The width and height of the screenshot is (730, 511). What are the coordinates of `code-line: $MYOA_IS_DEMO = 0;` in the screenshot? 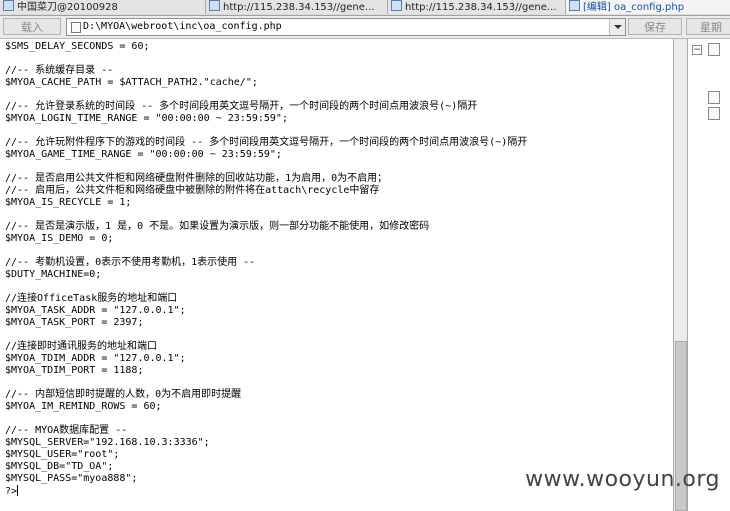 It's located at (59, 238).